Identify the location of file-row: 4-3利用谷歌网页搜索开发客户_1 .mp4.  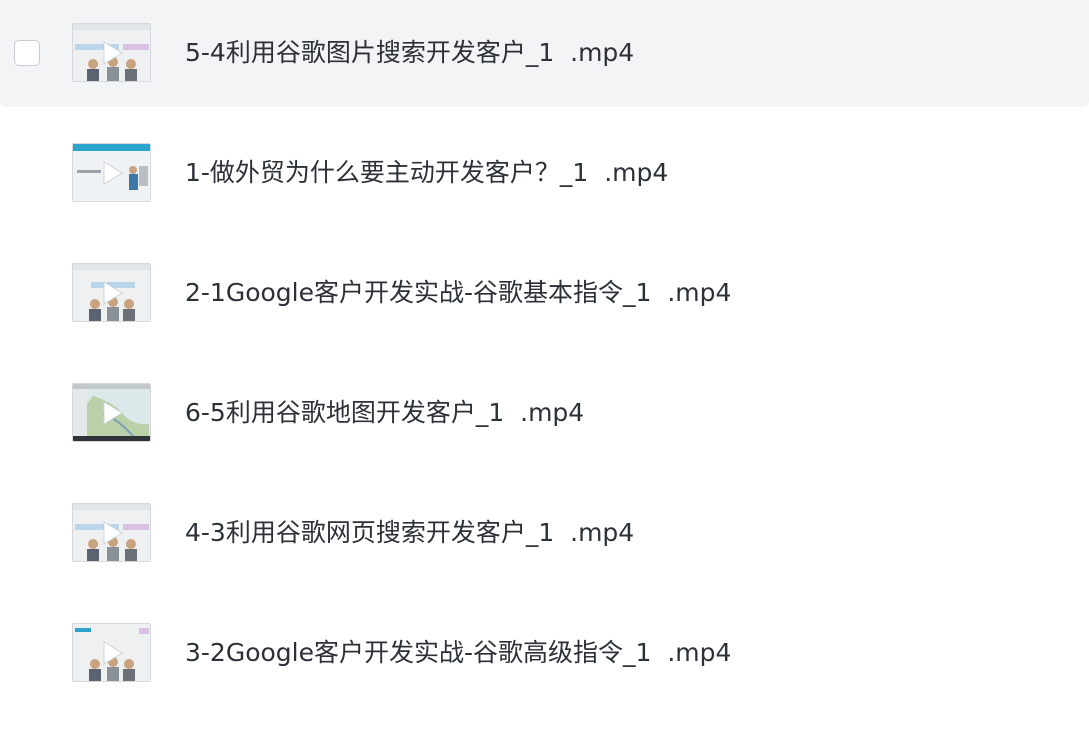
(544, 533).